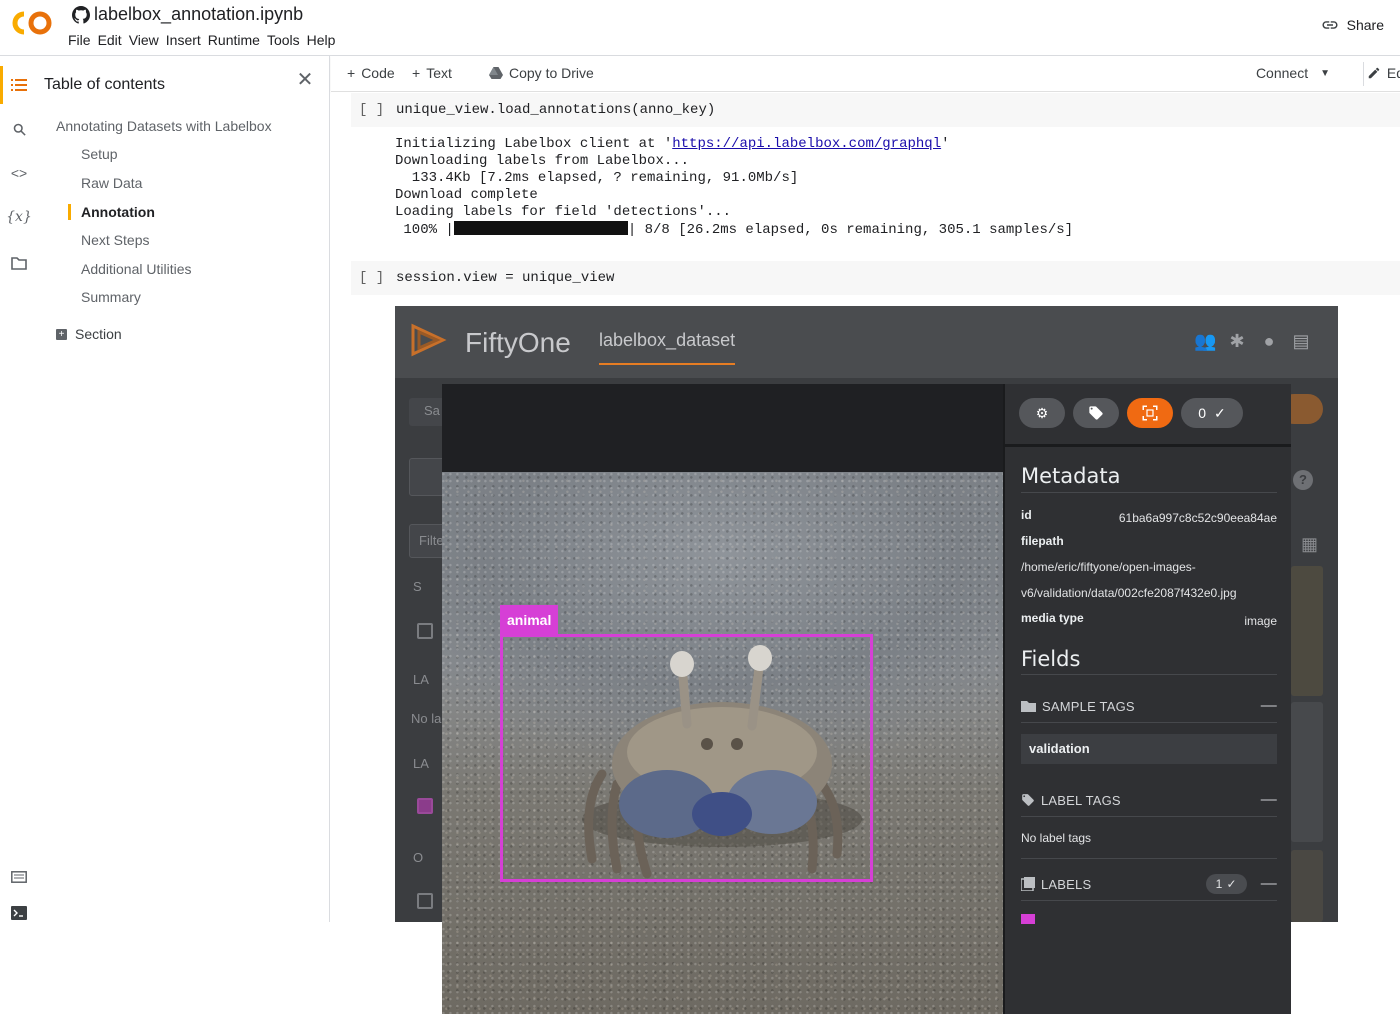 This screenshot has width=1400, height=1014. What do you see at coordinates (1205, 341) in the screenshot?
I see `people-icon: 👥` at bounding box center [1205, 341].